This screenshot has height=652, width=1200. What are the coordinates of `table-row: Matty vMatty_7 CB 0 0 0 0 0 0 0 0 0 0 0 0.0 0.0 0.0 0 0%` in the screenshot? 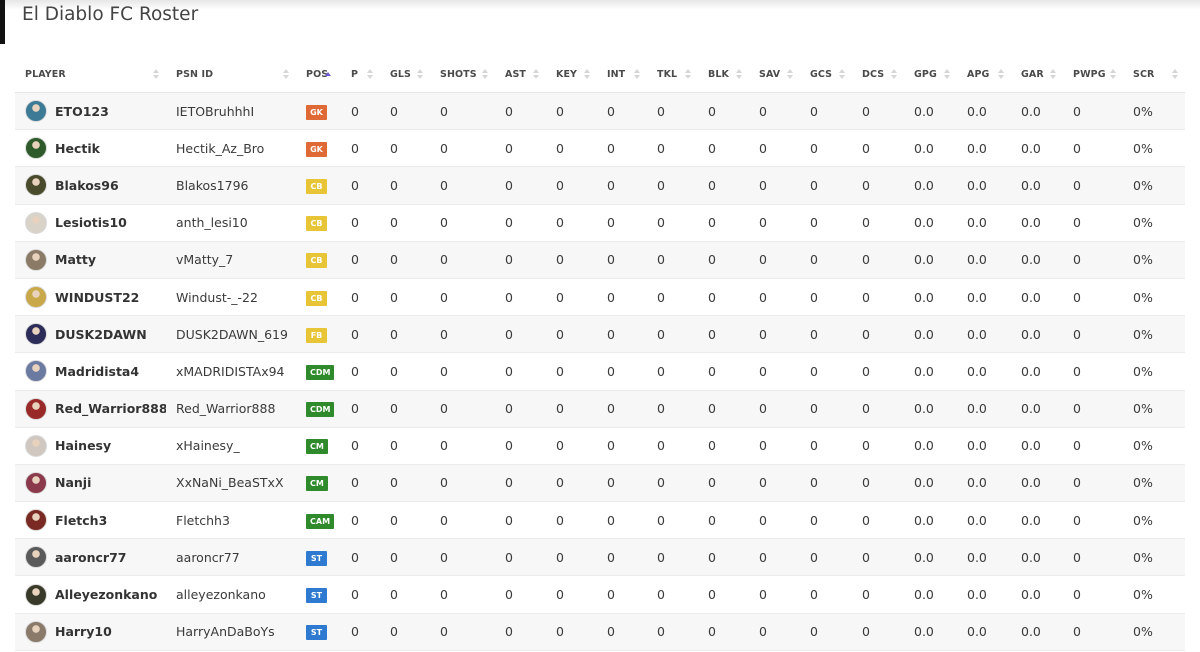 It's located at (600, 260).